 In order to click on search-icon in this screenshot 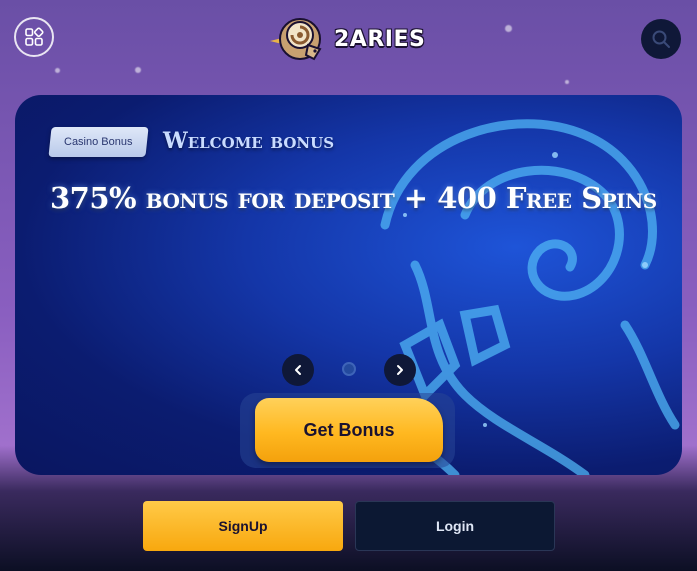, I will do `click(661, 39)`.